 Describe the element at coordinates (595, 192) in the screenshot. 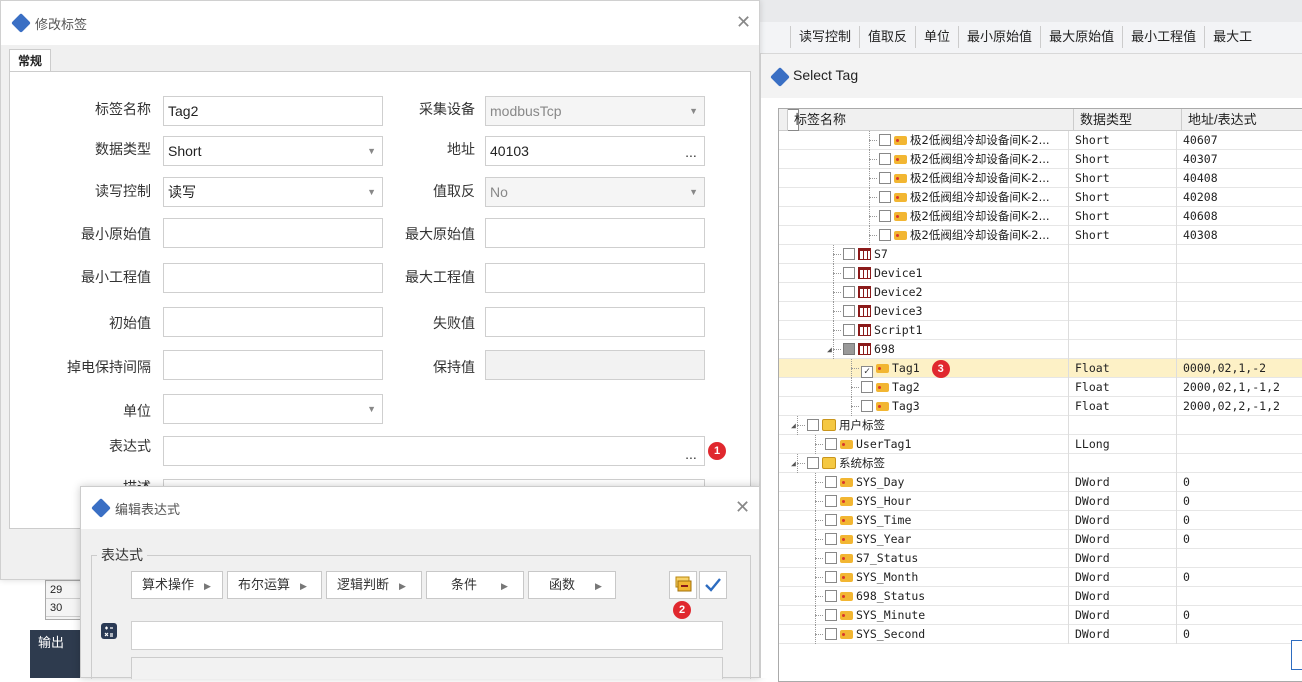

I see `invert-select: No ▼` at that location.